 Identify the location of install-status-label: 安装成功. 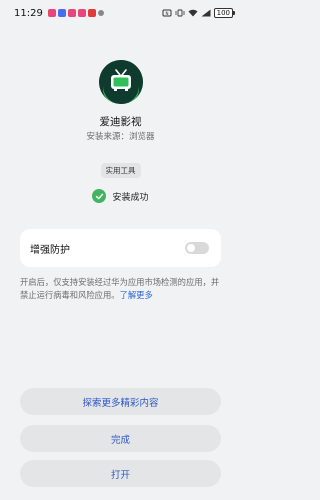
(130, 197).